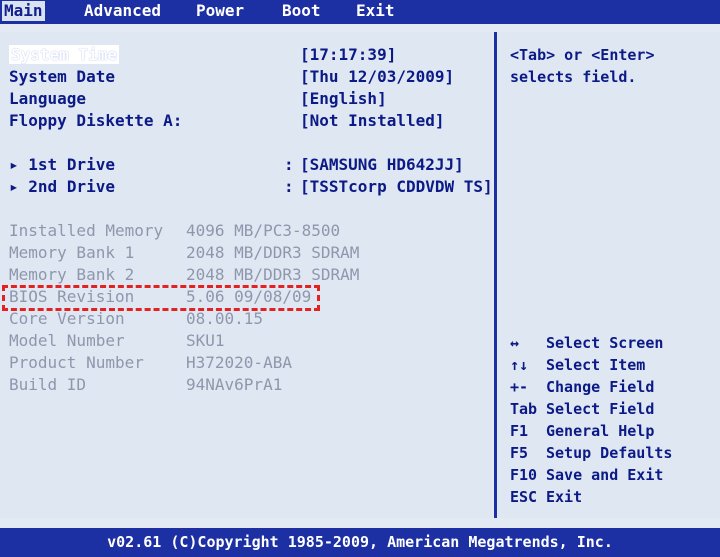  Describe the element at coordinates (76, 362) in the screenshot. I see `info-product-number-label: Product Number` at that location.